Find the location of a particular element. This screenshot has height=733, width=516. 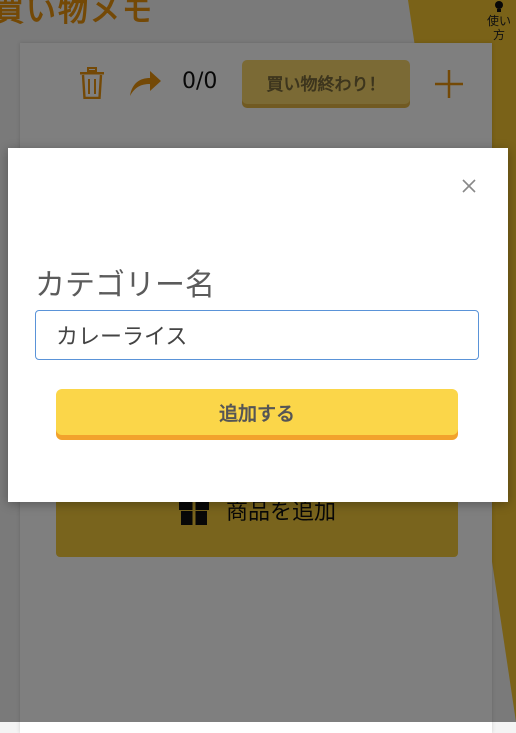

category-name-input is located at coordinates (257, 335).